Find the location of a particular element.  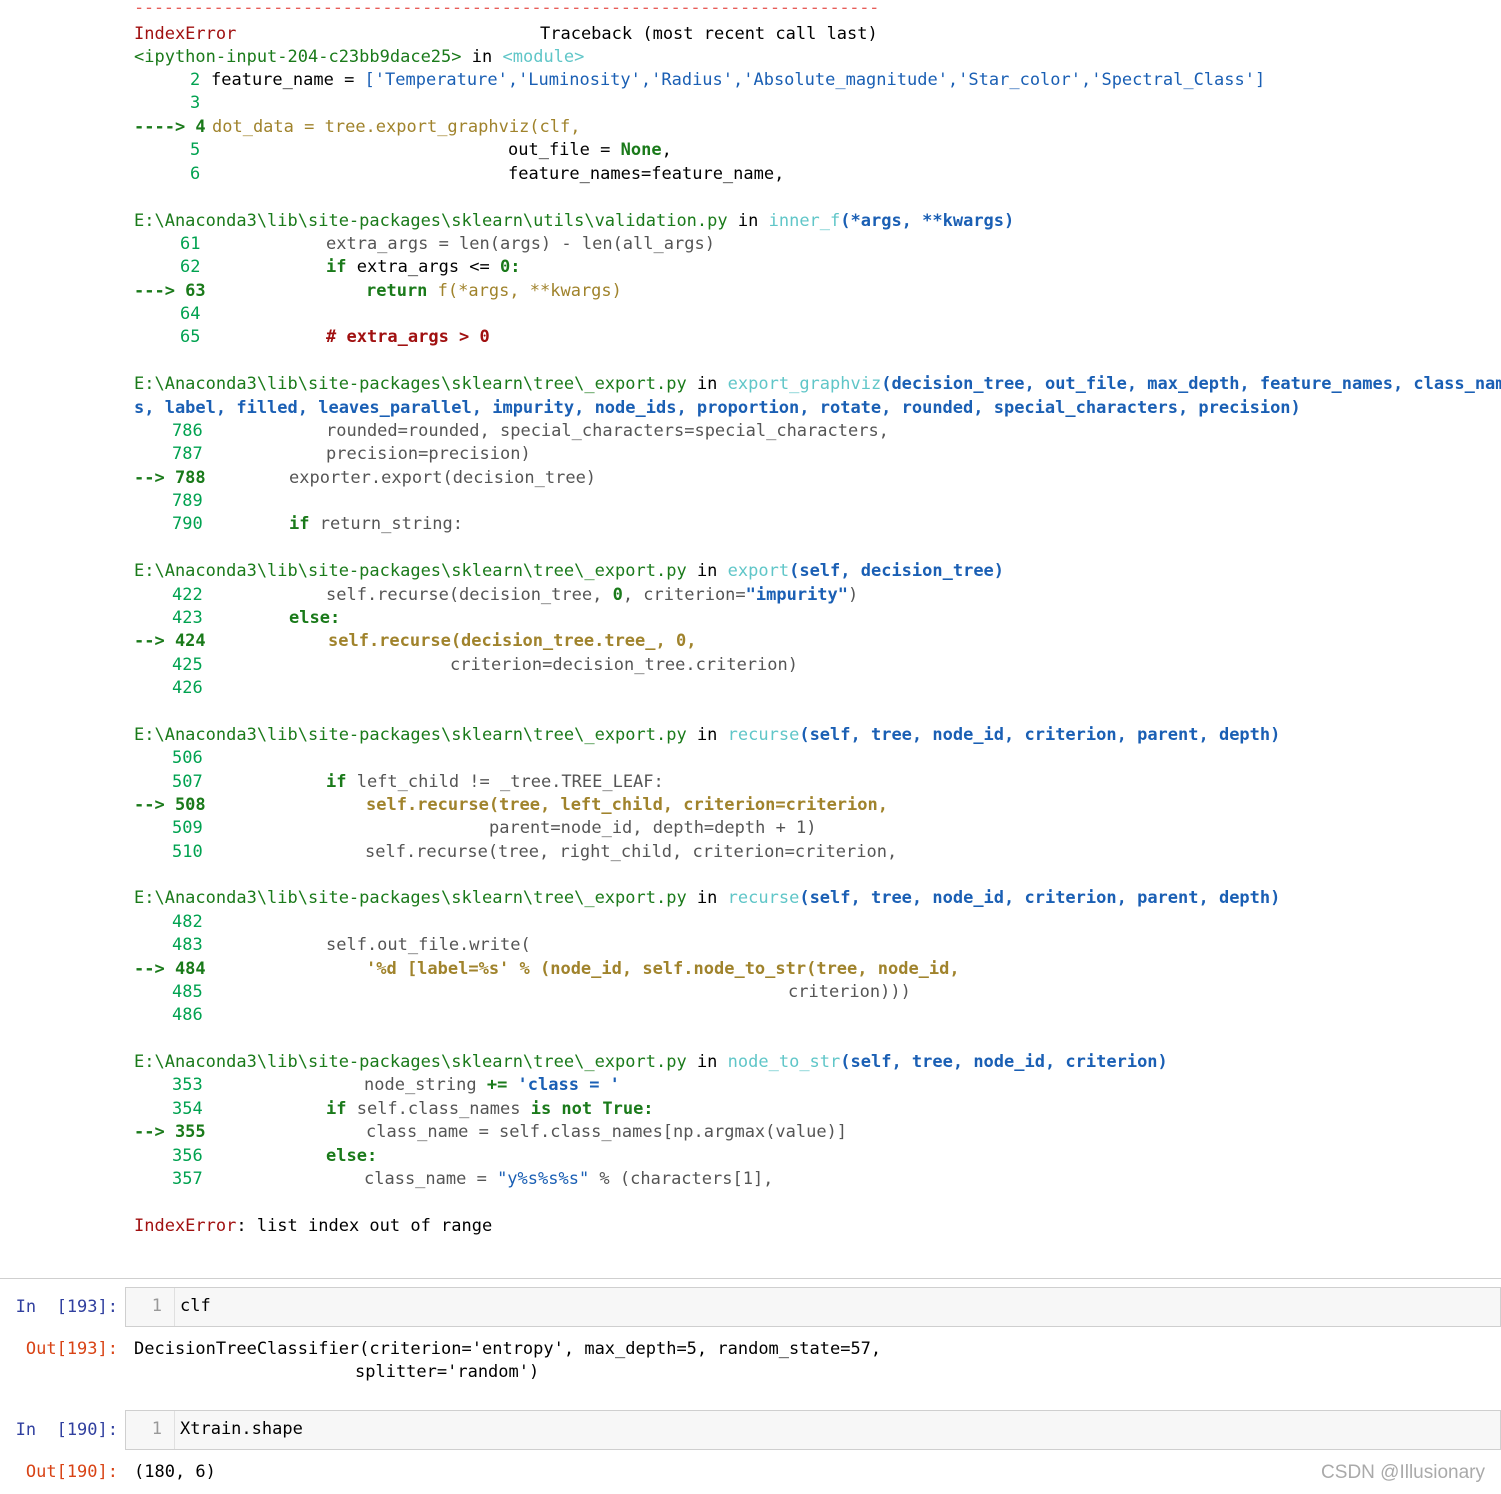

code-text: += is located at coordinates (497, 1085).